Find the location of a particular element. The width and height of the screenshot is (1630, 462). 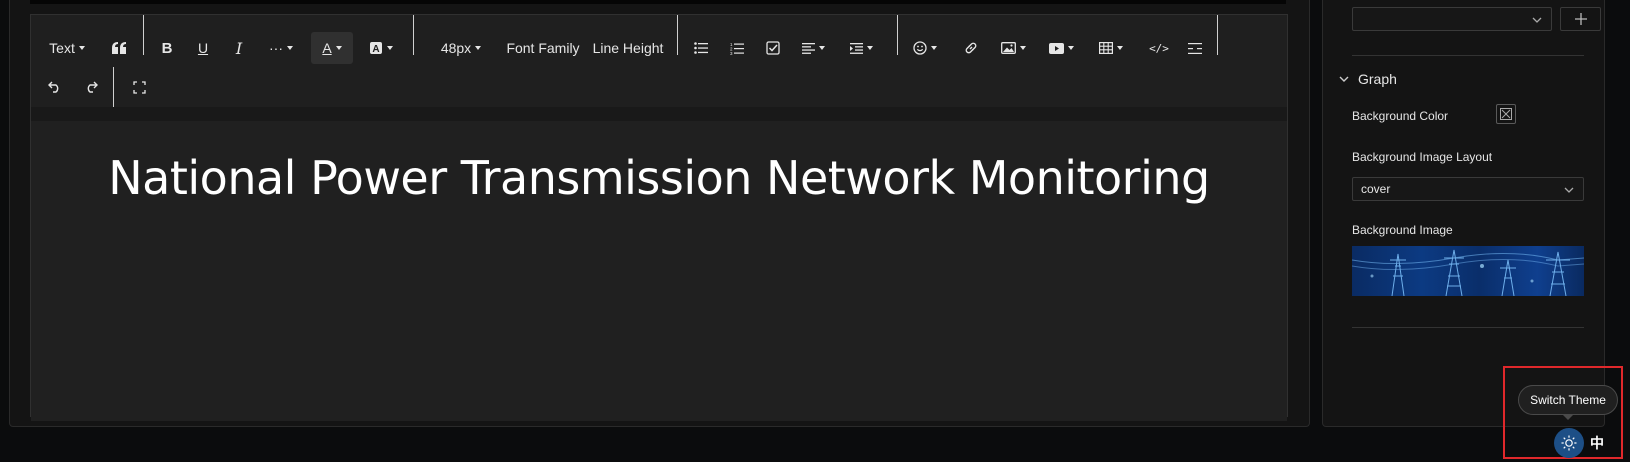

checkbox-icon is located at coordinates (773, 48).